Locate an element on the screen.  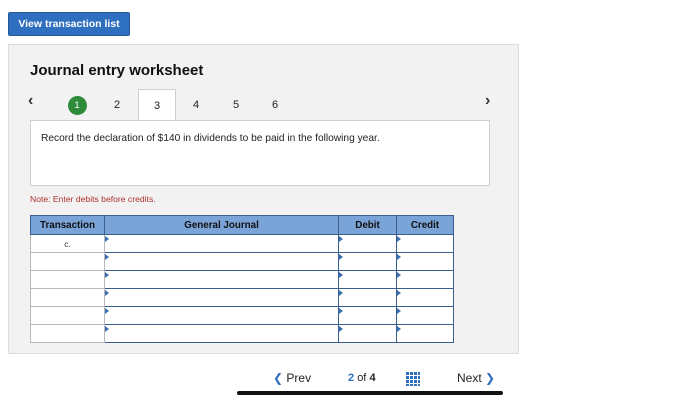
column-header-credit: Credit is located at coordinates (425, 225).